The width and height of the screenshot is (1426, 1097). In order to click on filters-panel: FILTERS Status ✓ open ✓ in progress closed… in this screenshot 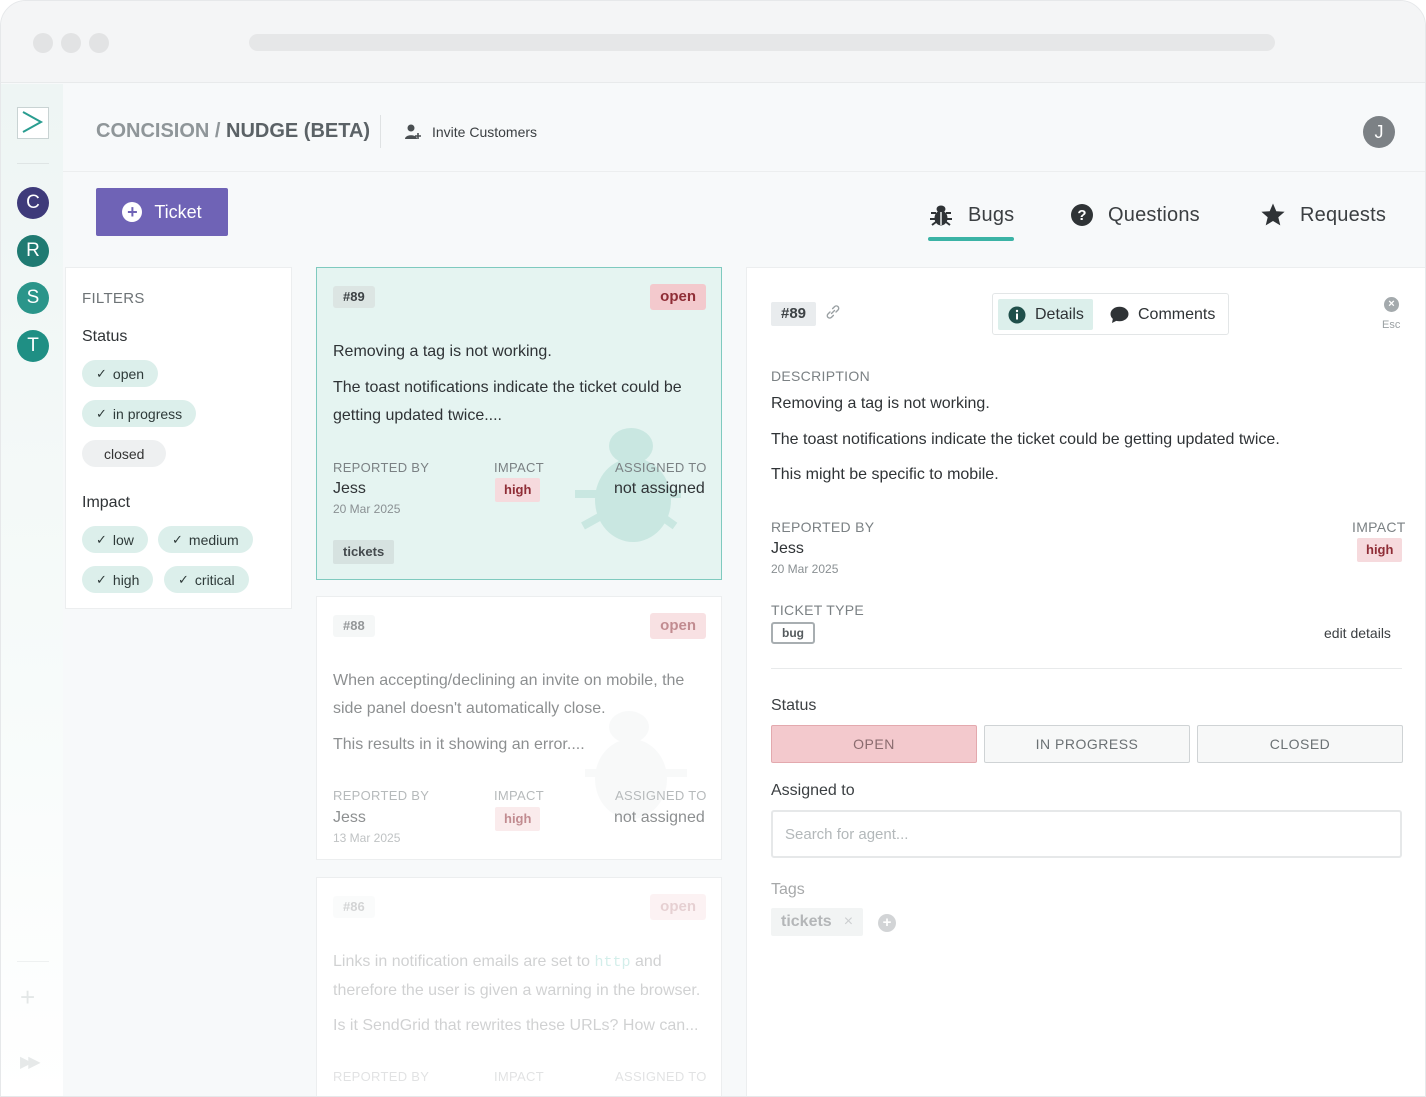, I will do `click(178, 438)`.